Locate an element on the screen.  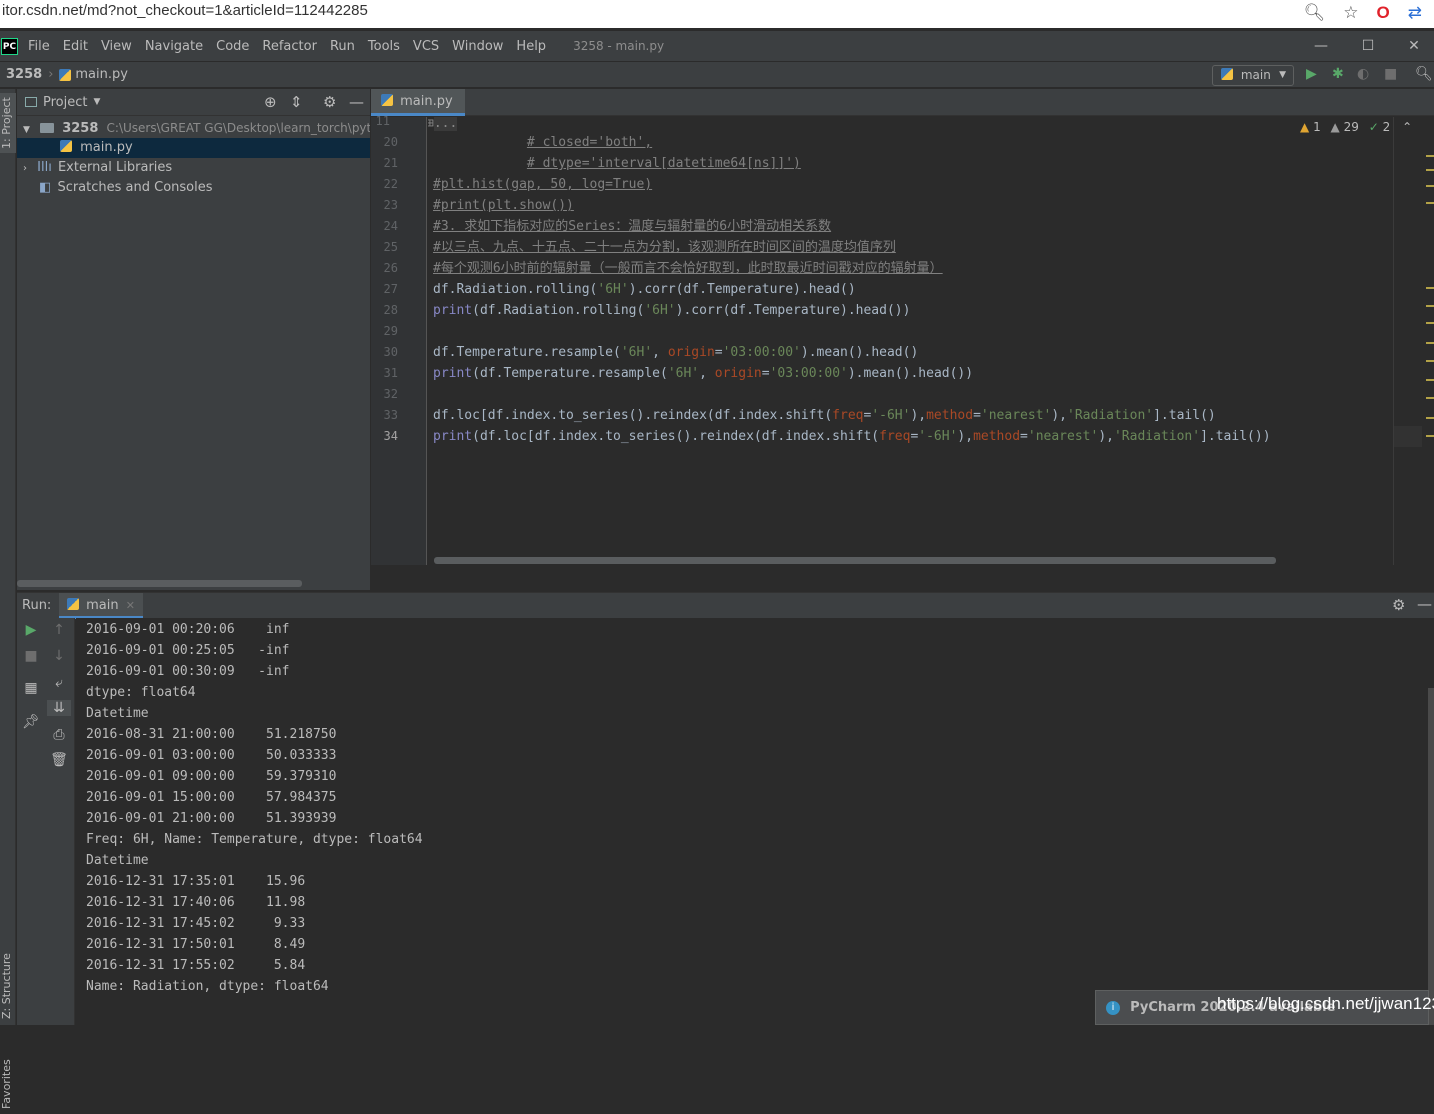
menu-edit: Edit is located at coordinates (75, 46).